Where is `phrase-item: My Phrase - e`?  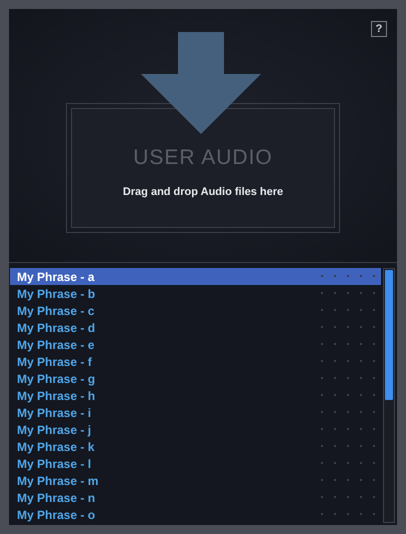
phrase-item: My Phrase - e is located at coordinates (195, 344).